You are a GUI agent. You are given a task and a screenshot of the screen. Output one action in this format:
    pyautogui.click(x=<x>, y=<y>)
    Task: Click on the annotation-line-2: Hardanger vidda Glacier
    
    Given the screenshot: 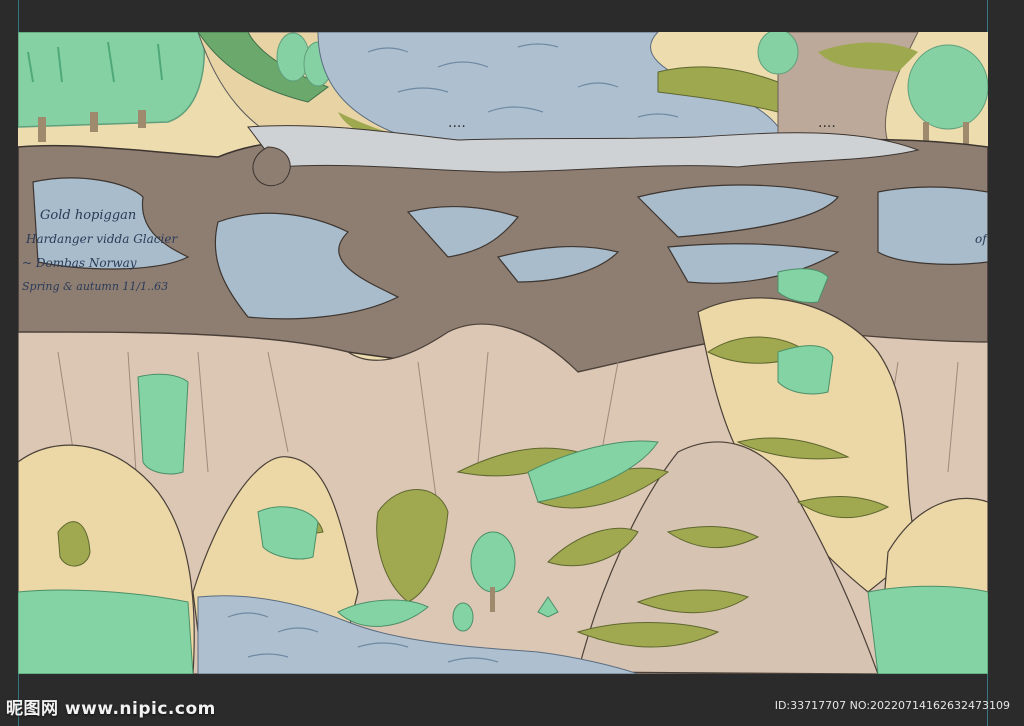 What is the action you would take?
    pyautogui.click(x=101, y=239)
    